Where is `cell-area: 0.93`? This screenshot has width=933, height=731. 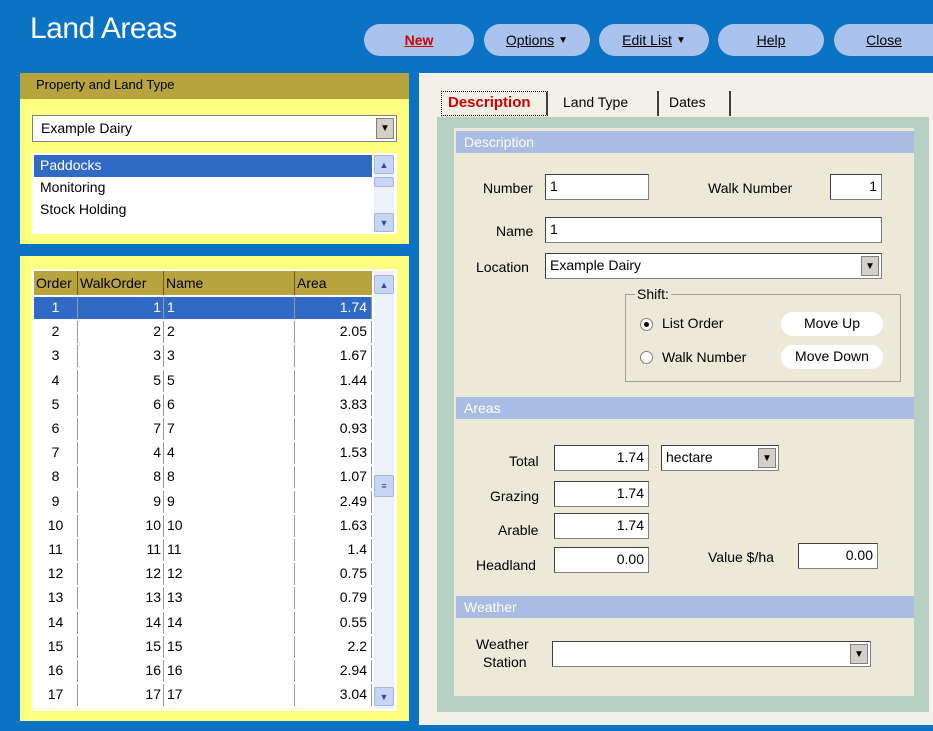
cell-area: 0.93 is located at coordinates (333, 429).